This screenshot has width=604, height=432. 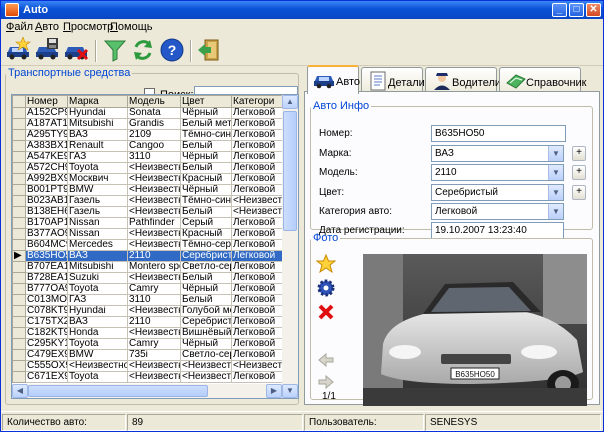 I want to click on cell-number: A547KE99, so click(x=46, y=157).